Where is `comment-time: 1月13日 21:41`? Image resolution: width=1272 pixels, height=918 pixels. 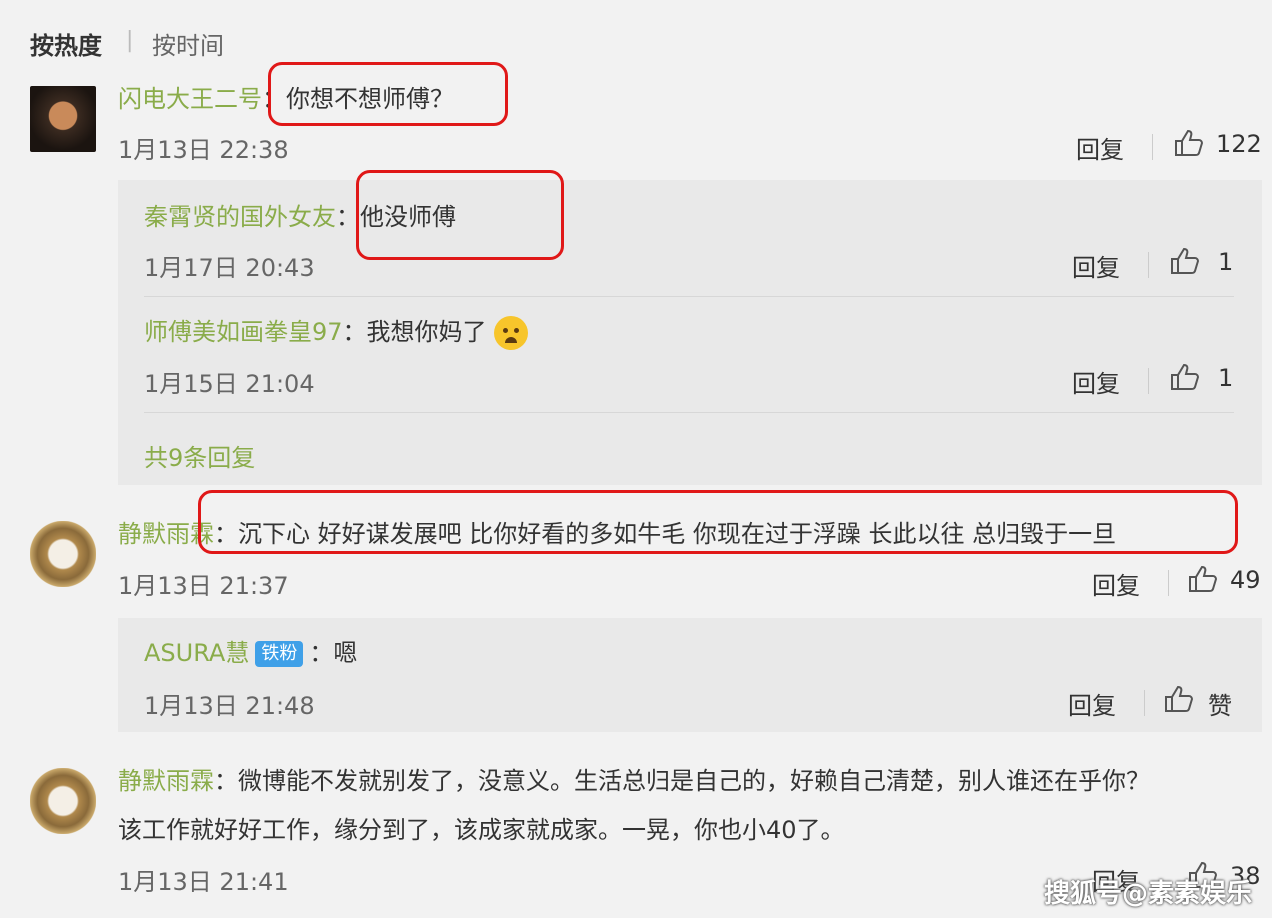
comment-time: 1月13日 21:41 is located at coordinates (203, 882).